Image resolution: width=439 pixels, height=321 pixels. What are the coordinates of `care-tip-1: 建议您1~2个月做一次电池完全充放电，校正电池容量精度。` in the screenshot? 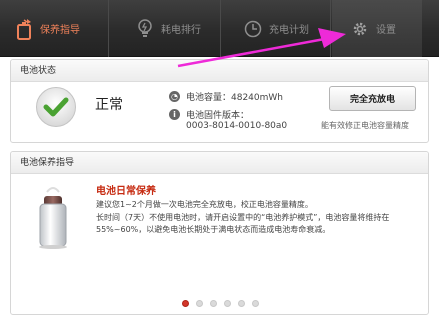 It's located at (204, 204).